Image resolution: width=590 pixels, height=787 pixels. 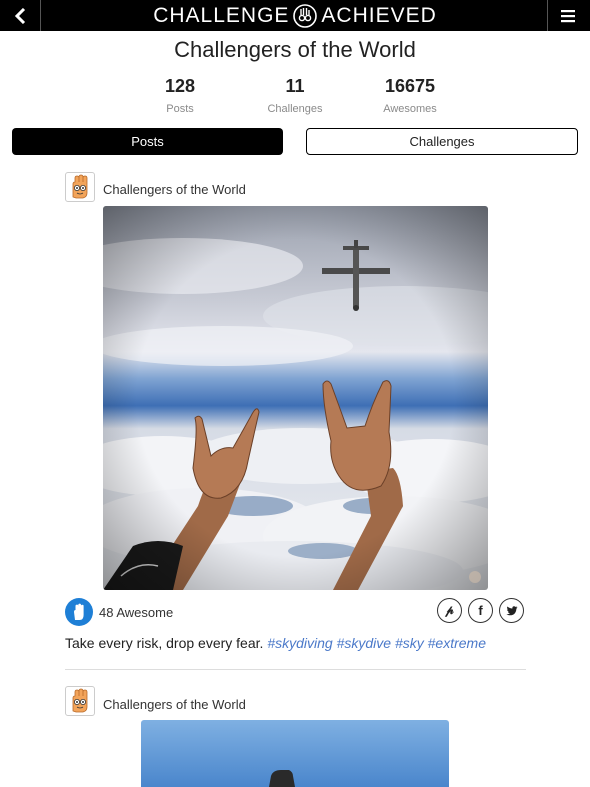 I want to click on hashtag: #skydiving, so click(x=299, y=643).